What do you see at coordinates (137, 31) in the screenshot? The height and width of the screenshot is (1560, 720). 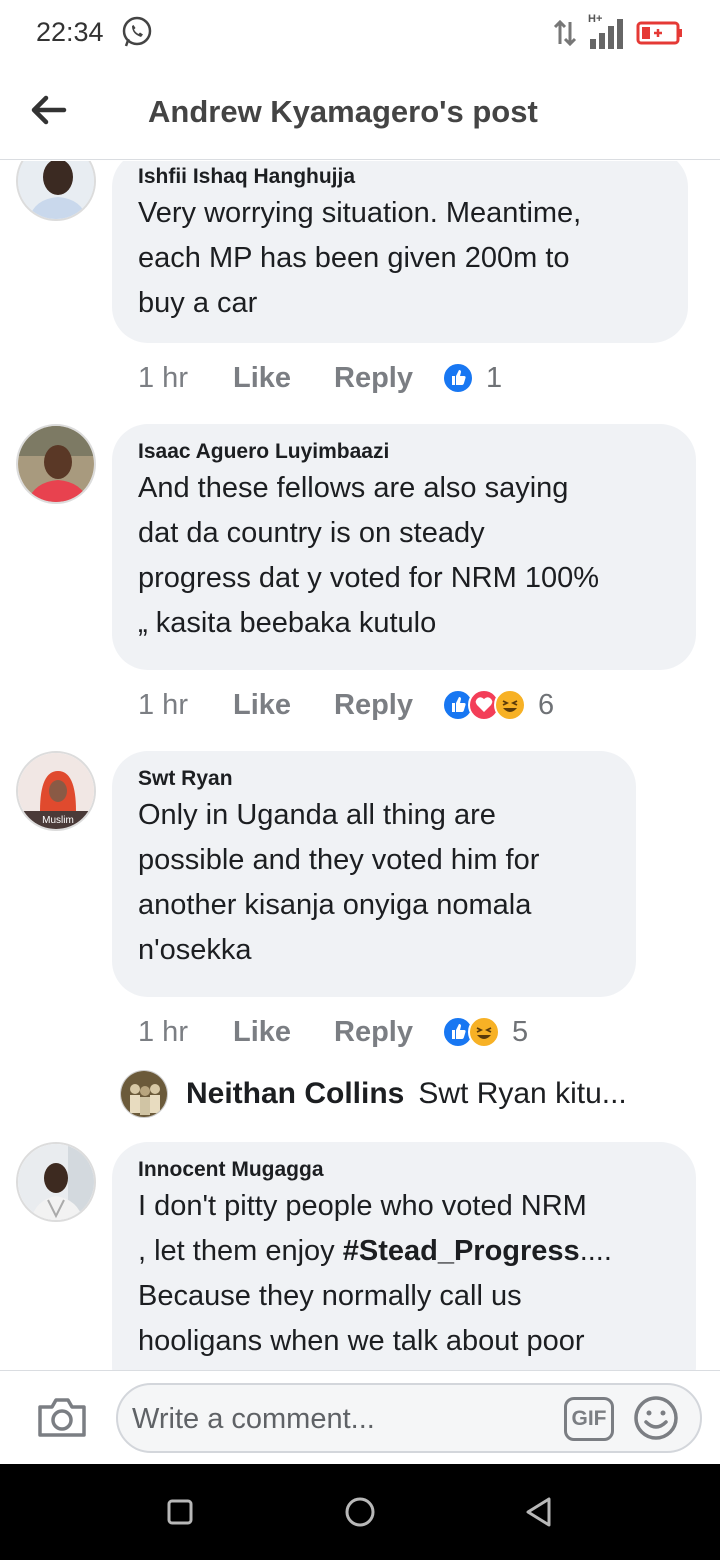 I see `whatsapp-icon` at bounding box center [137, 31].